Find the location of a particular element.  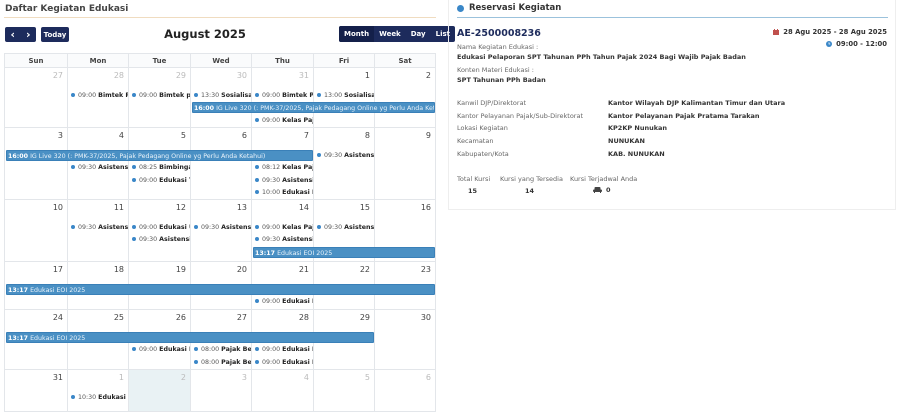

today-button: Today is located at coordinates (55, 34).